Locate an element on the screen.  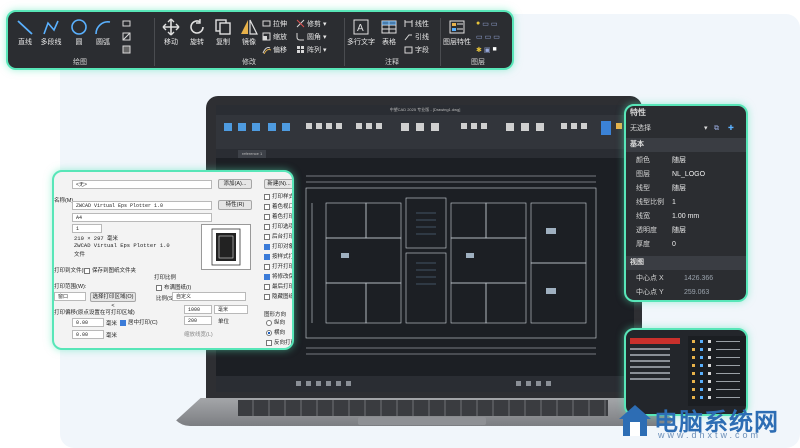
selection-row: 无选择 ▾ ⧉ ✚ is located at coordinates (686, 129).